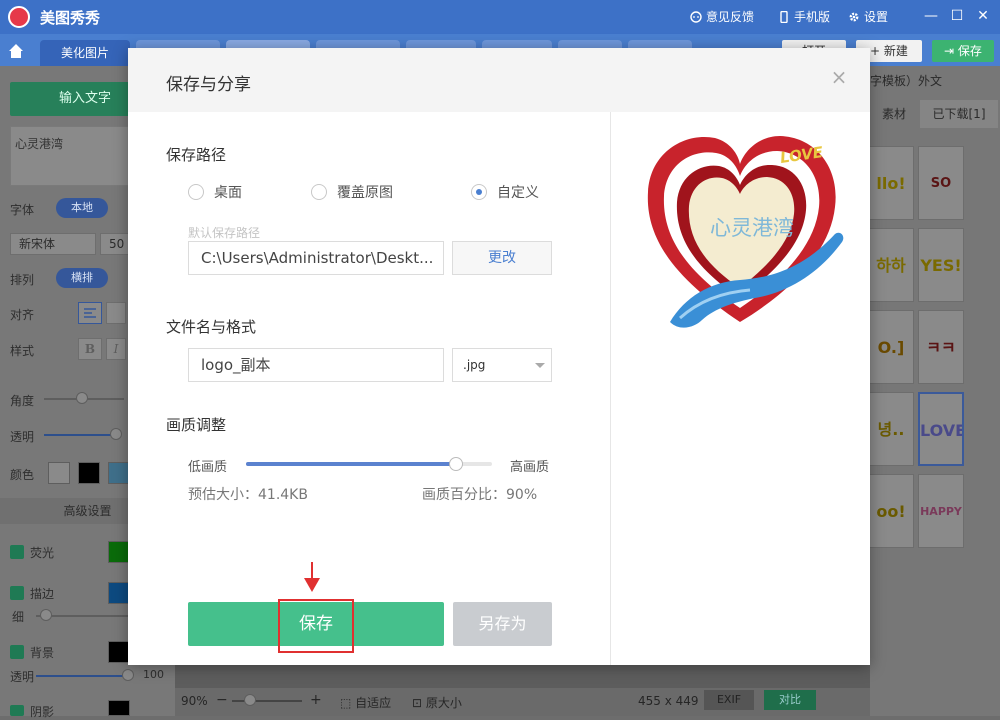 The image size is (1000, 720). What do you see at coordinates (196, 155) in the screenshot?
I see `save-path-title: 保存路径` at bounding box center [196, 155].